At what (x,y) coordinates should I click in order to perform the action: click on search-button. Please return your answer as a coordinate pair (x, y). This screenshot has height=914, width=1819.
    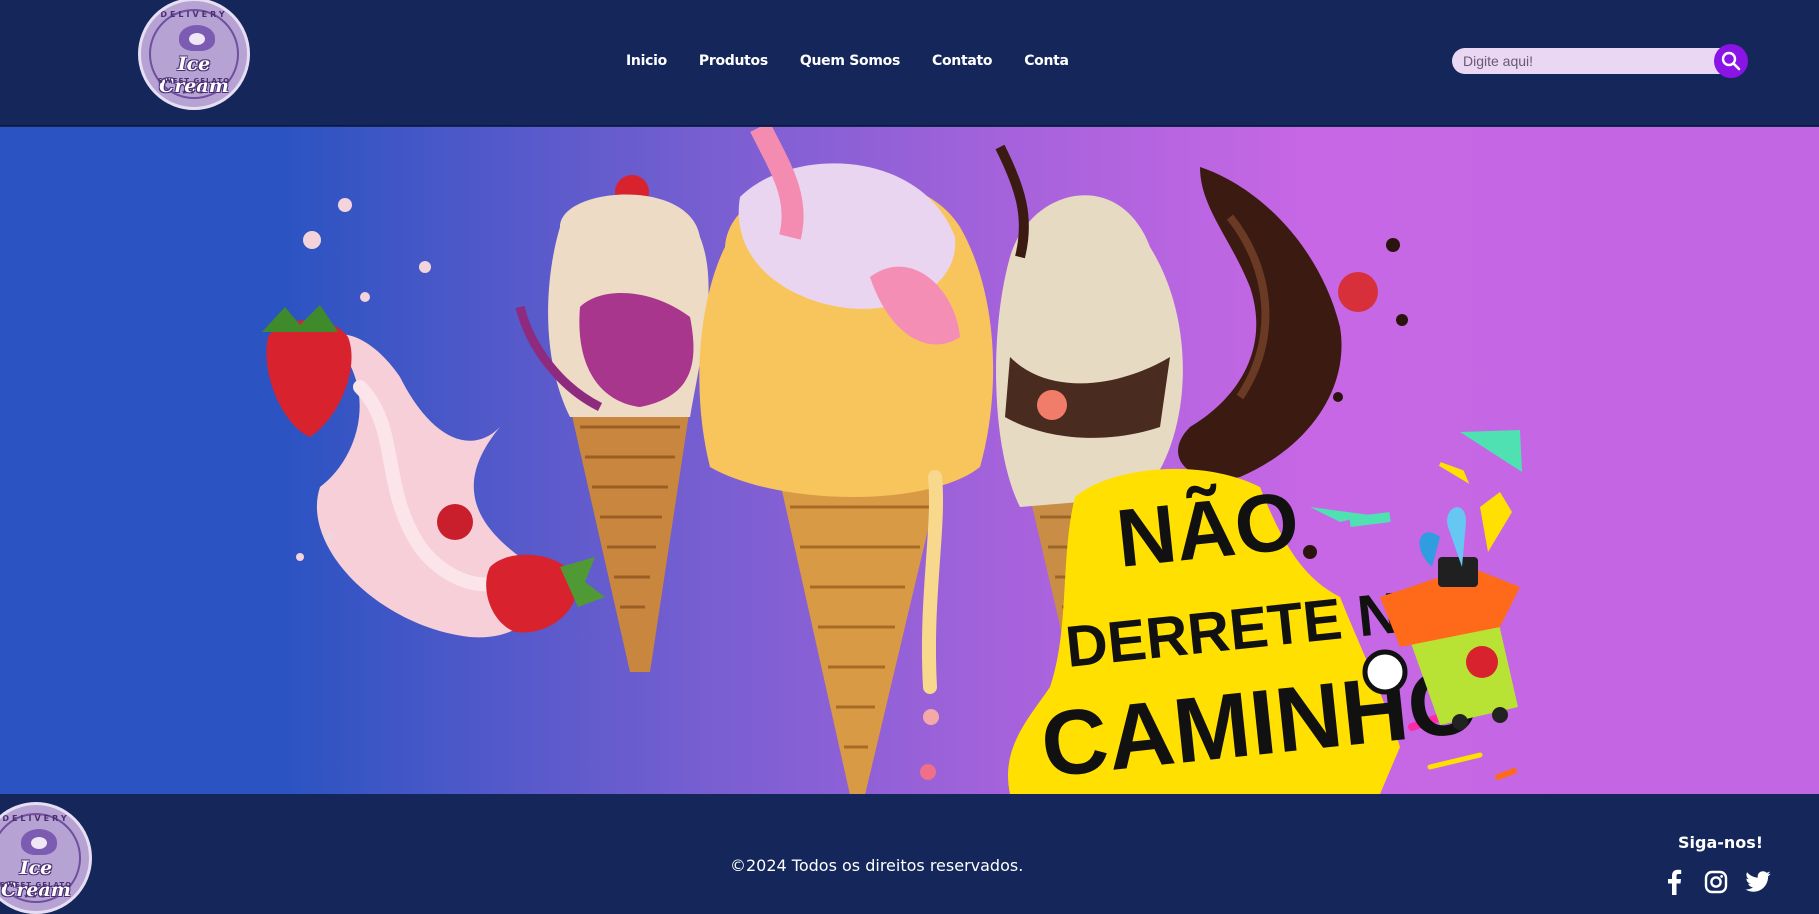
    Looking at the image, I should click on (1731, 61).